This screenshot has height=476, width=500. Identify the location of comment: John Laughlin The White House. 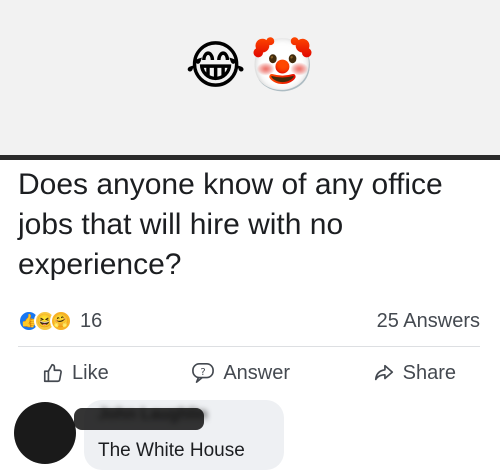
(154, 436).